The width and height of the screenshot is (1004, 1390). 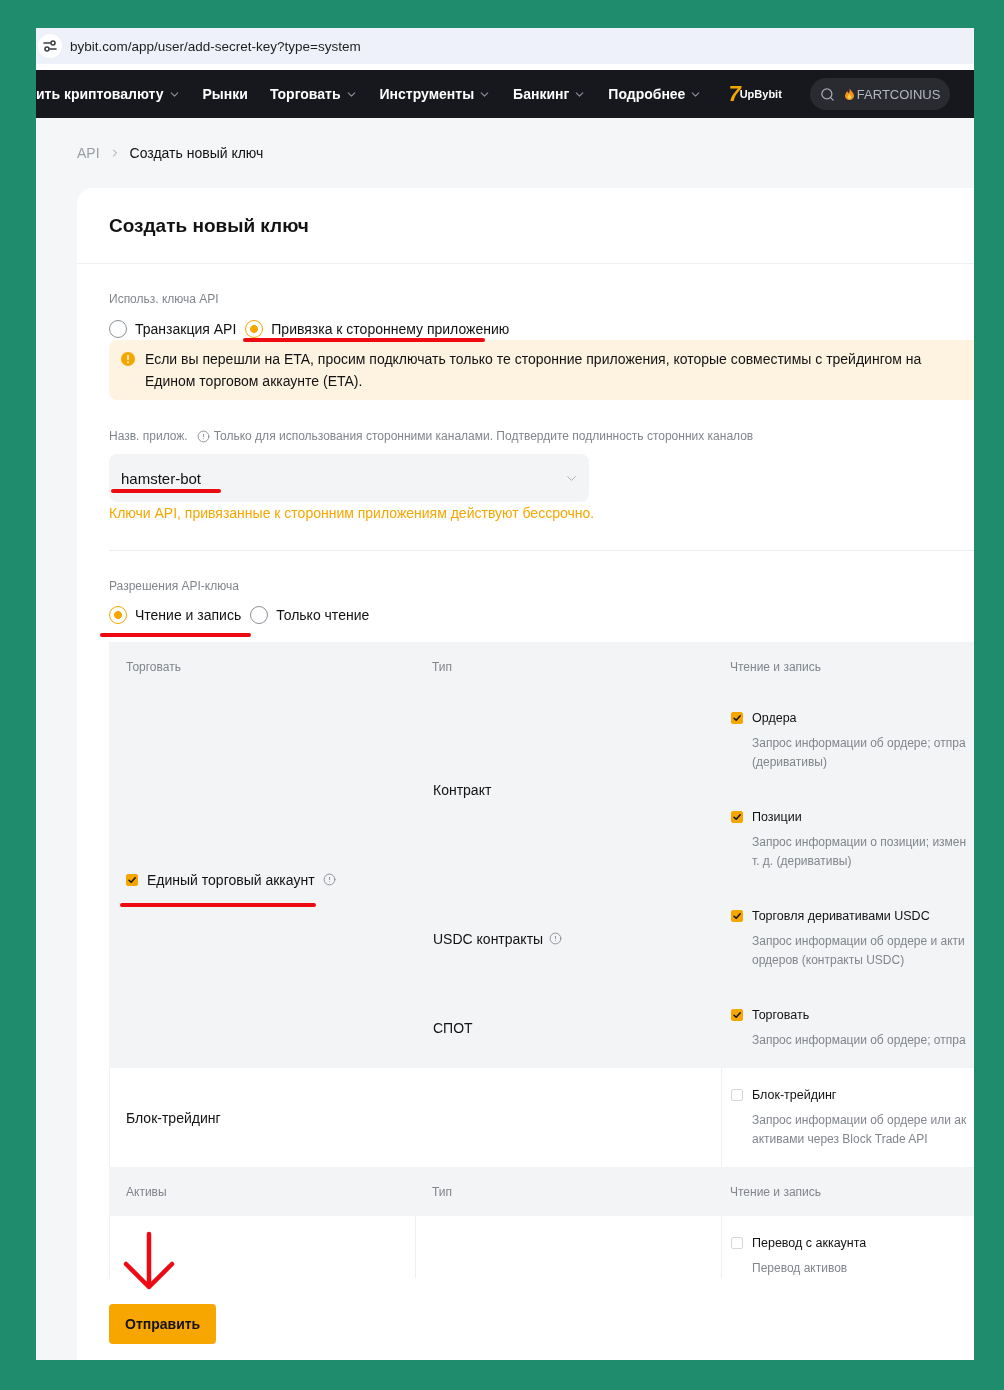 What do you see at coordinates (859, 951) in the screenshot?
I see `permission-description: Запрос информации об ордере и акти ордеров (контракты USDC)` at bounding box center [859, 951].